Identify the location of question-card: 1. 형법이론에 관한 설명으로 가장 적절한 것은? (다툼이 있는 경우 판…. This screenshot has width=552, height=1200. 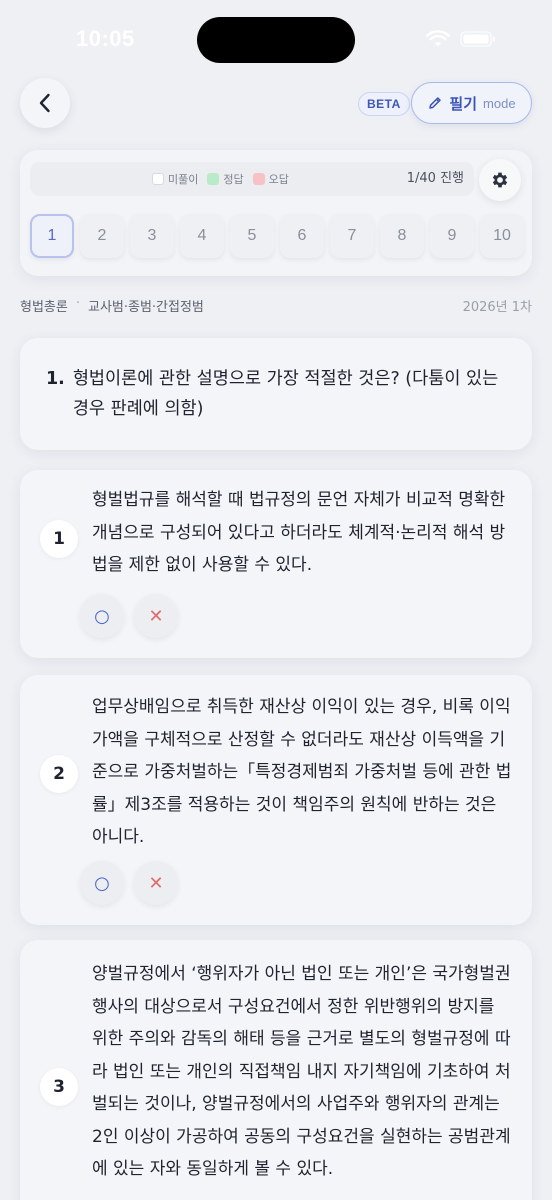
(276, 394).